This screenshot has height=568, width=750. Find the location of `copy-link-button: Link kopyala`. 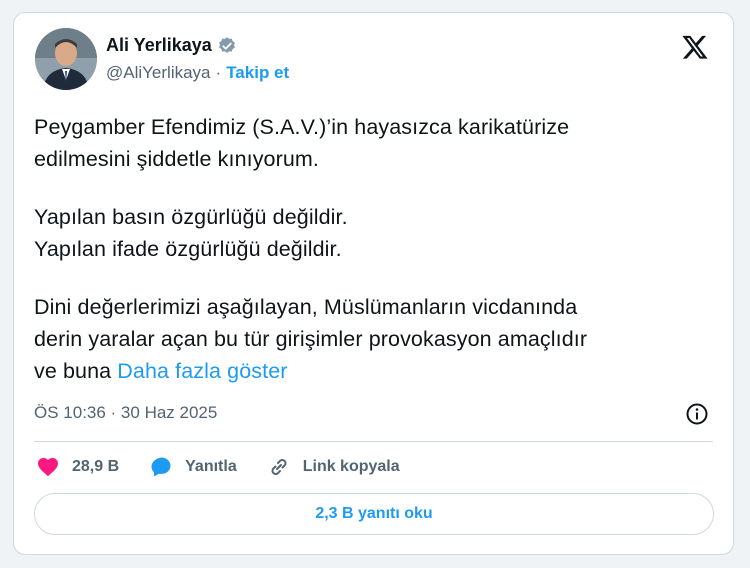

copy-link-button: Link kopyala is located at coordinates (333, 467).